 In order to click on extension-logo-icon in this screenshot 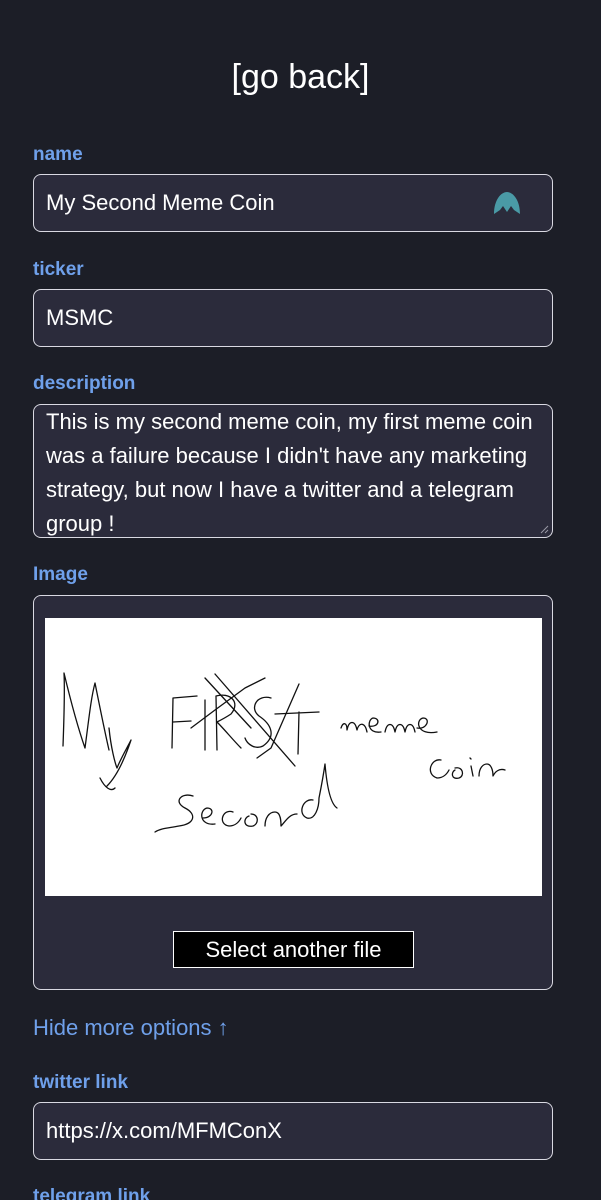, I will do `click(507, 204)`.